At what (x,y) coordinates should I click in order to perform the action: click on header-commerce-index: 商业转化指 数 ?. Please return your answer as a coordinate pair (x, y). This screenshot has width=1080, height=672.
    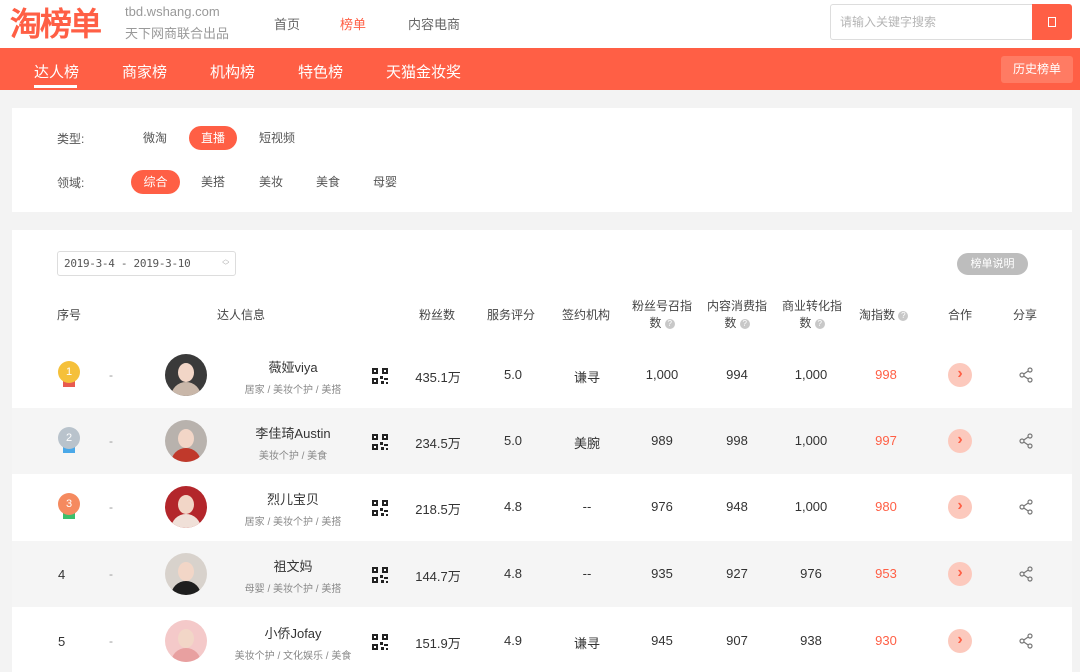
    Looking at the image, I should click on (812, 315).